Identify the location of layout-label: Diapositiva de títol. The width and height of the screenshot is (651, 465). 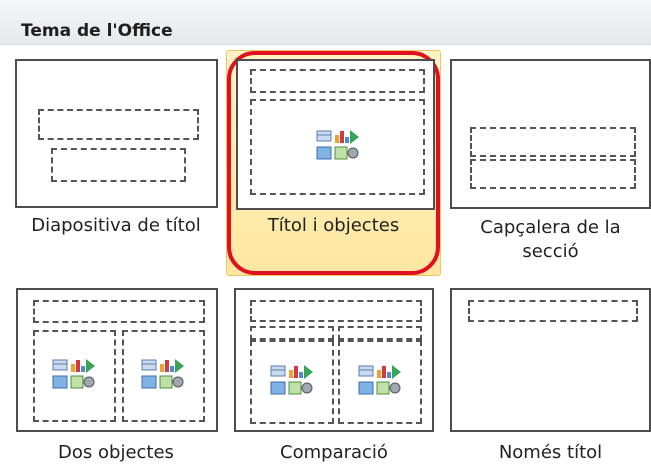
(116, 225).